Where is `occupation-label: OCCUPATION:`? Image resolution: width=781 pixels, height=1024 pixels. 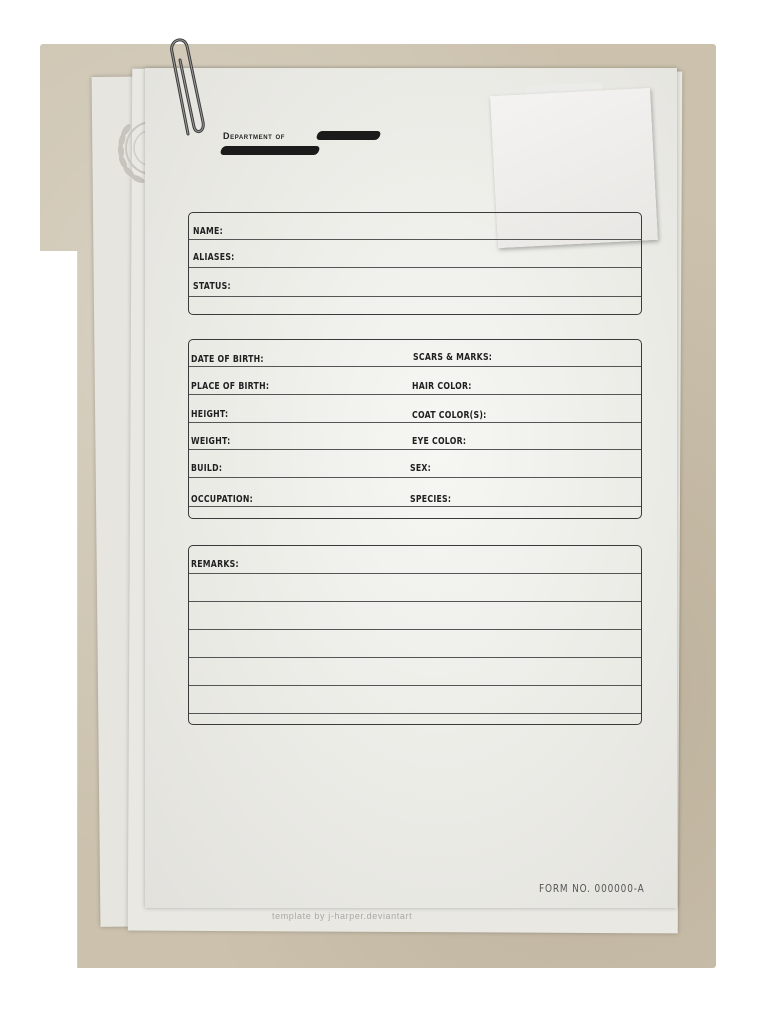
occupation-label: OCCUPATION: is located at coordinates (222, 499).